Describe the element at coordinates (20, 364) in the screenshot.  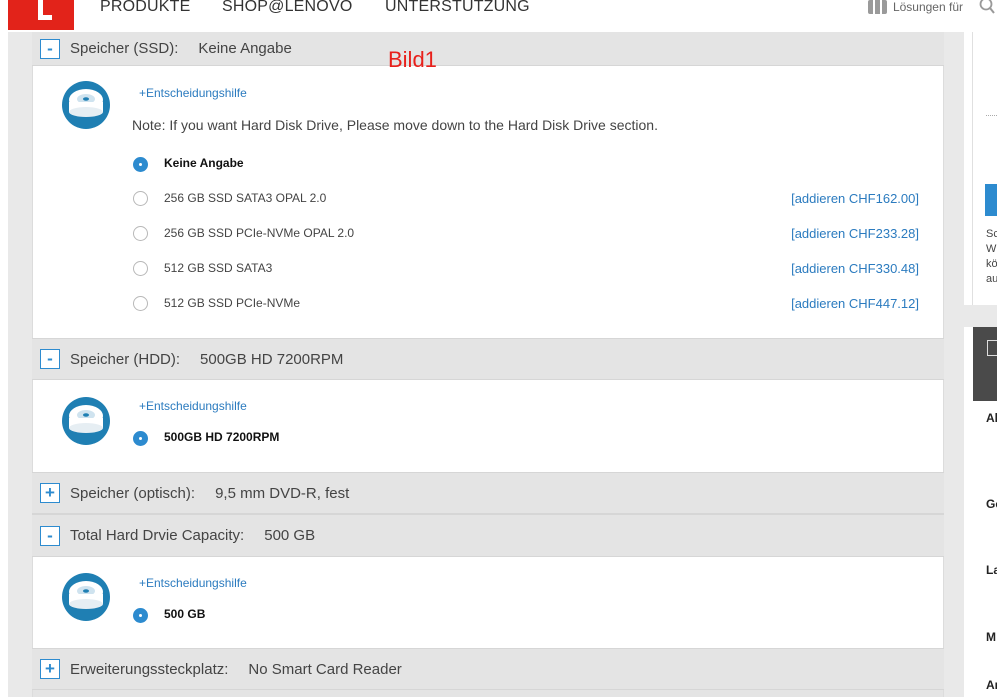
I see `page-frame-left` at that location.